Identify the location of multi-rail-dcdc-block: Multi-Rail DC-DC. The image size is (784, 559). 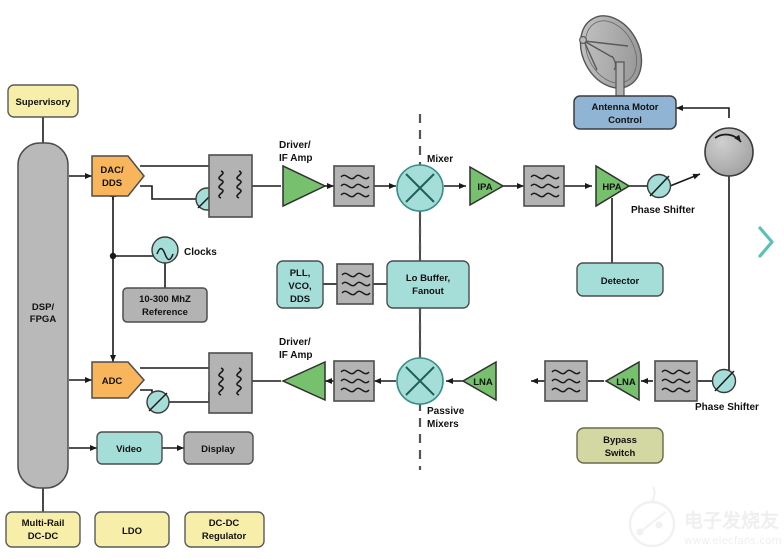
(43, 529).